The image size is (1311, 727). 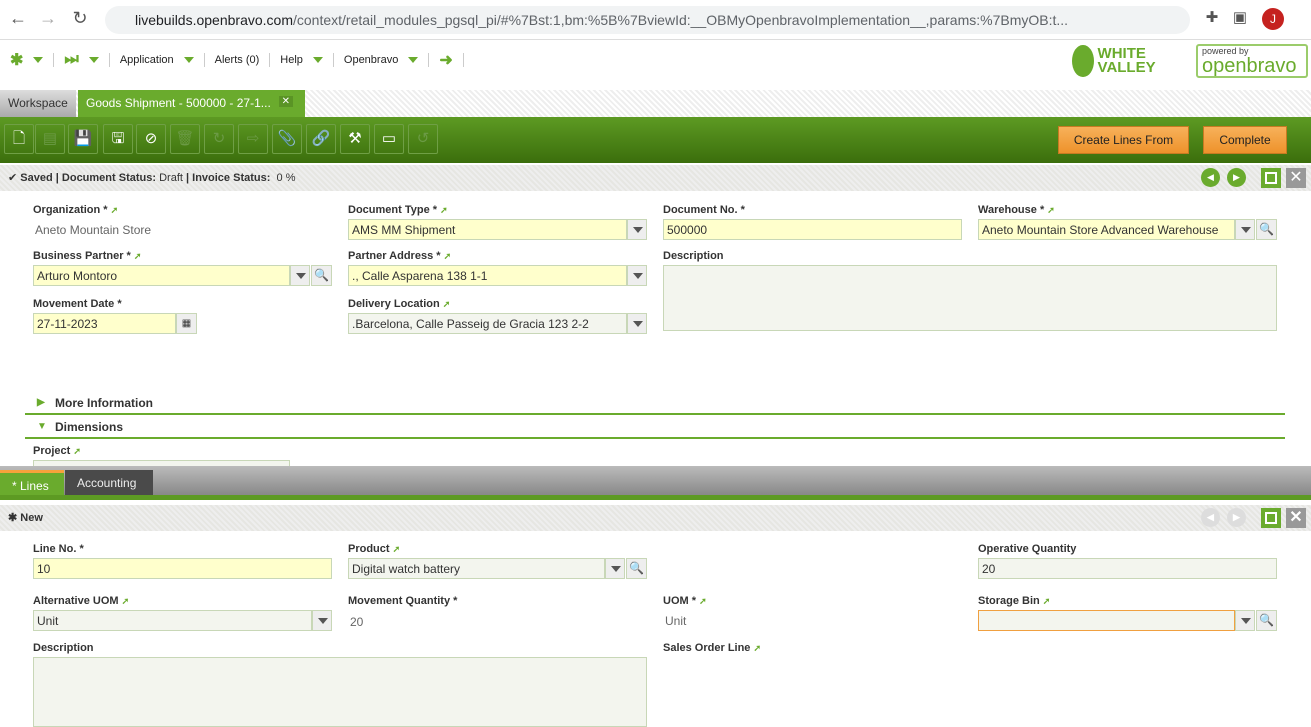 I want to click on close-tab-icon: ✕, so click(x=285, y=101).